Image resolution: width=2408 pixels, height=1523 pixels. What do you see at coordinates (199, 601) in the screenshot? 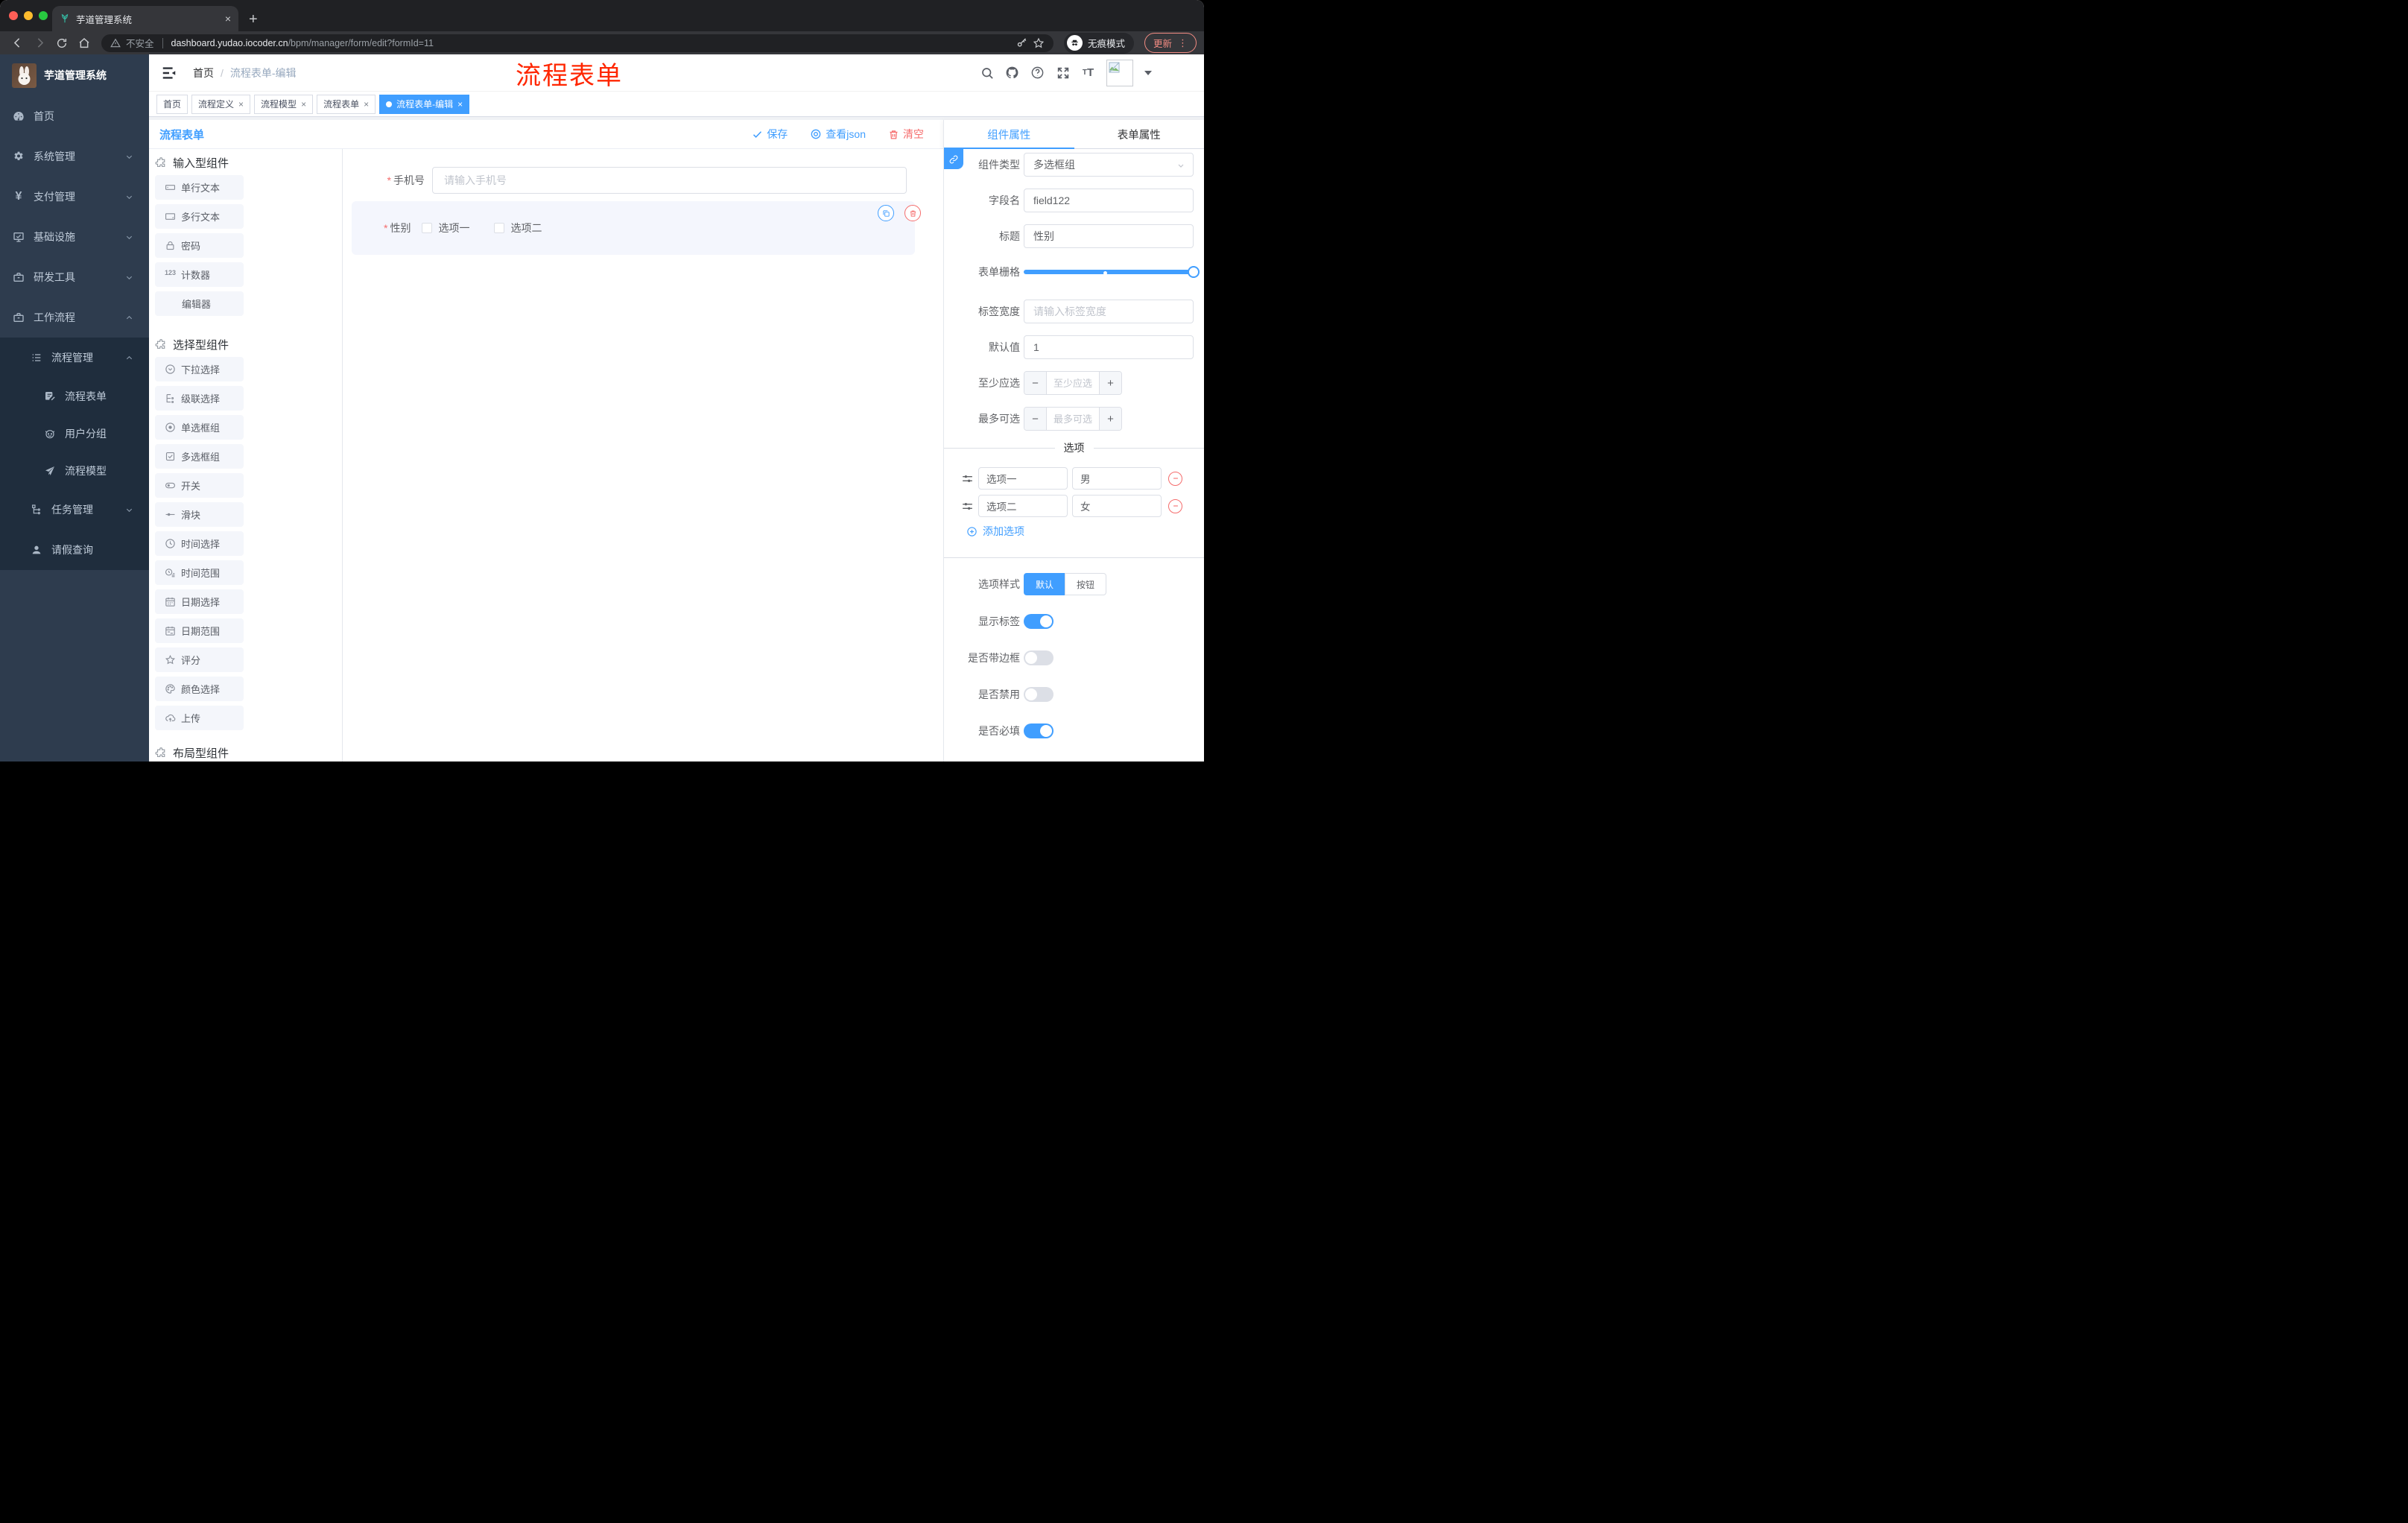
I see `component-date-picker: 日期选择` at bounding box center [199, 601].